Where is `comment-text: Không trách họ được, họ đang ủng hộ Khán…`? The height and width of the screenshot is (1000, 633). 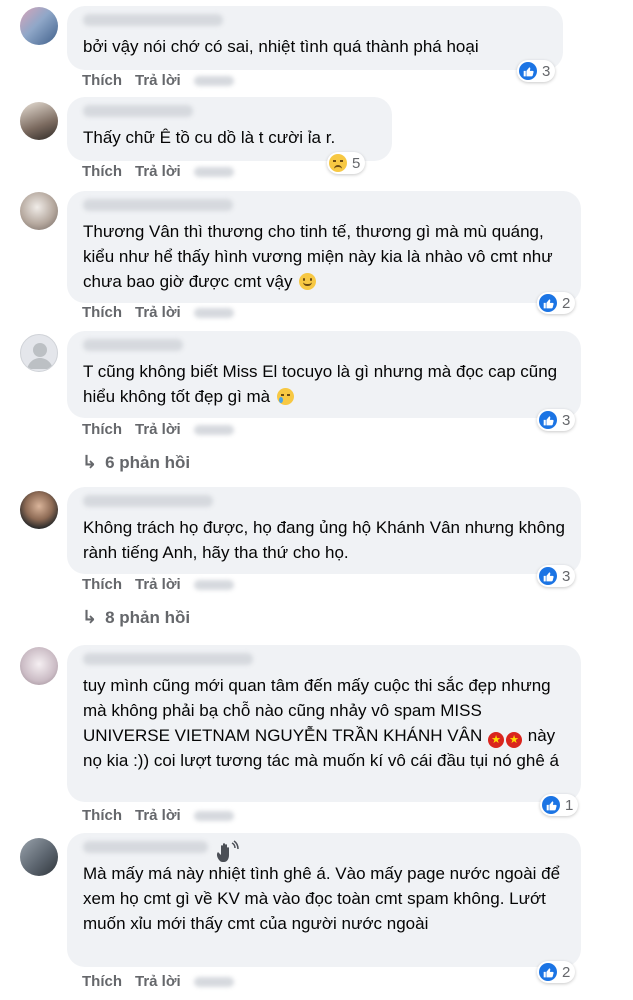 comment-text: Không trách họ được, họ đang ủng hộ Khán… is located at coordinates (326, 540).